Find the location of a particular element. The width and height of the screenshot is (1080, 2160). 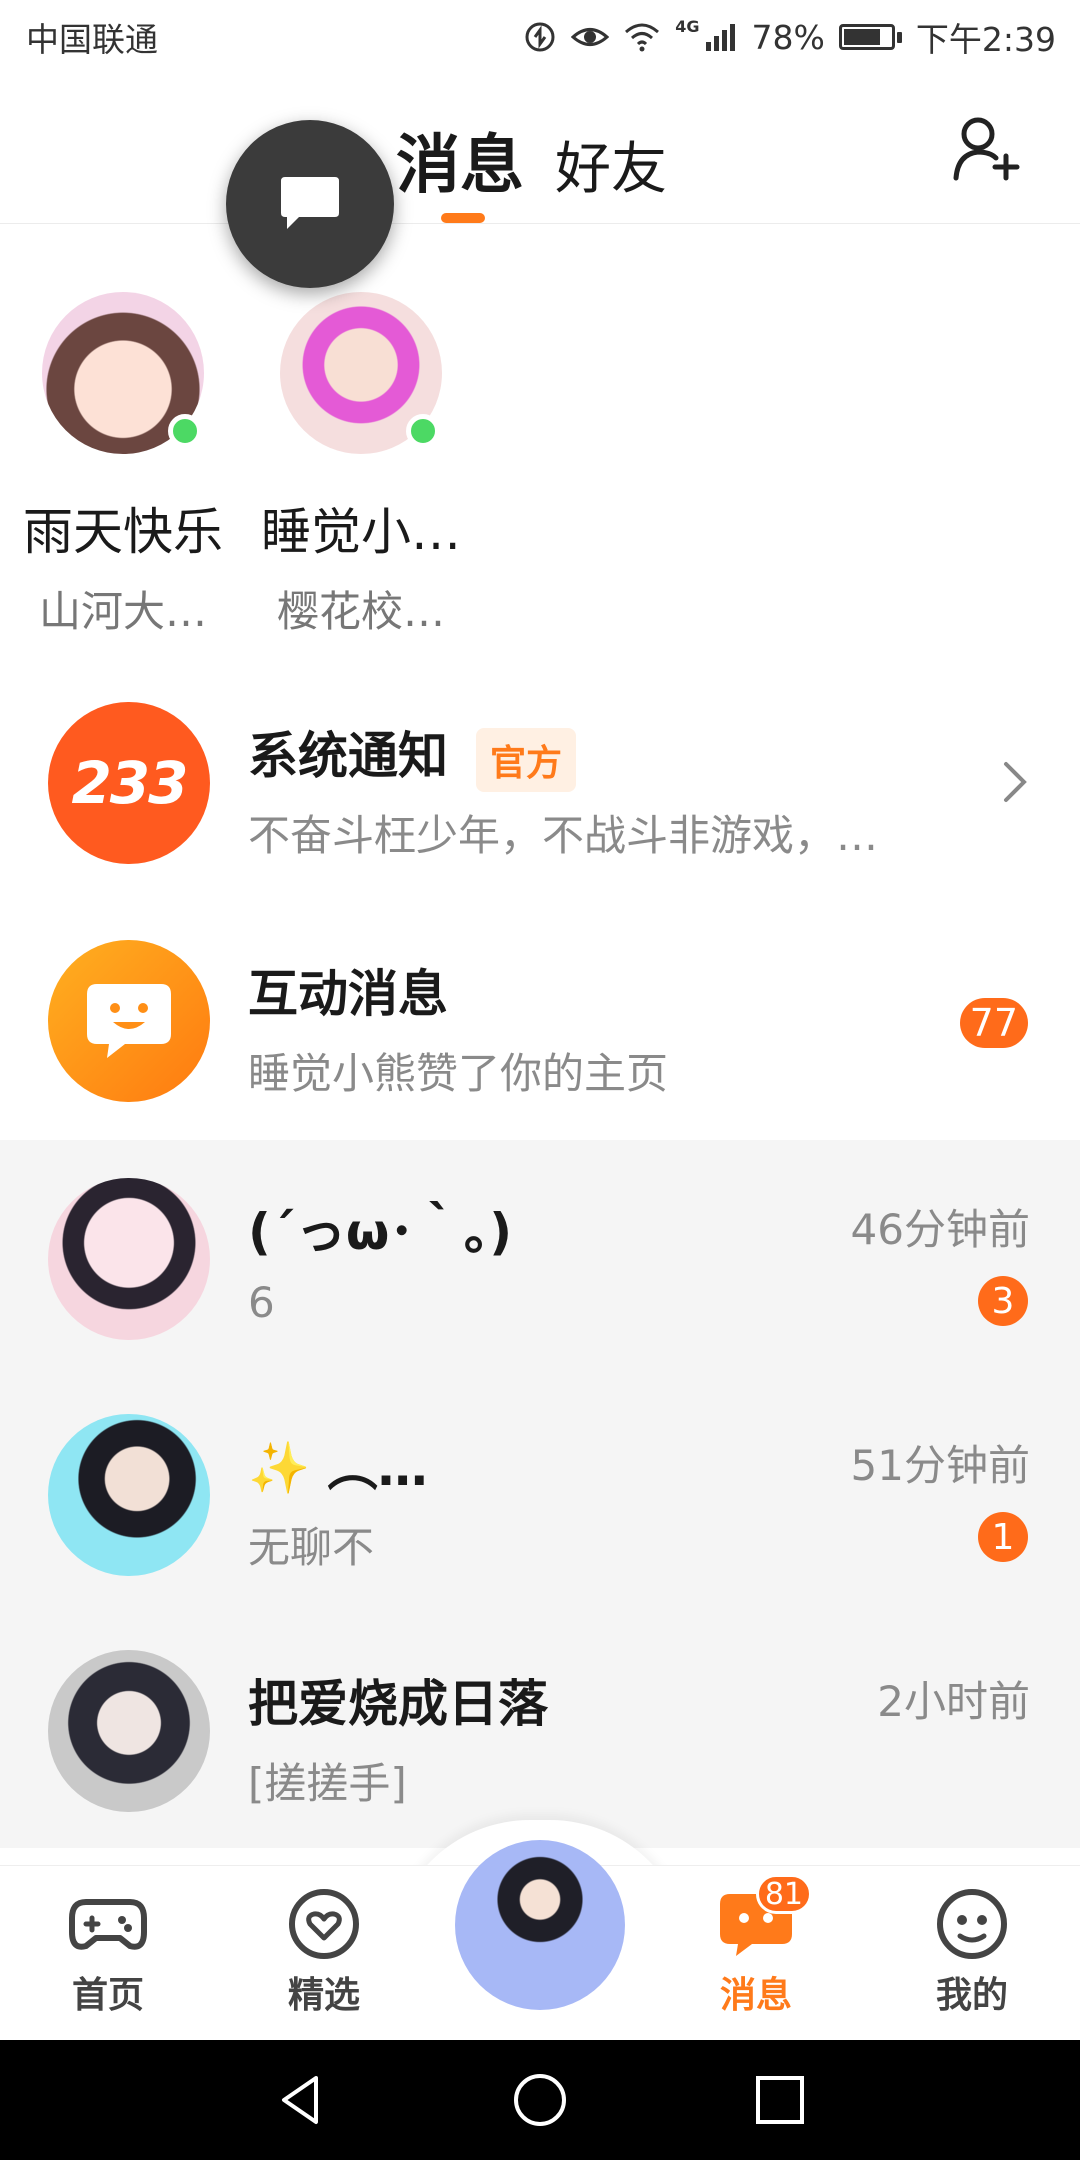

status-bar: 中国联通 4G 78% 下午2:39 is located at coordinates (540, 37).